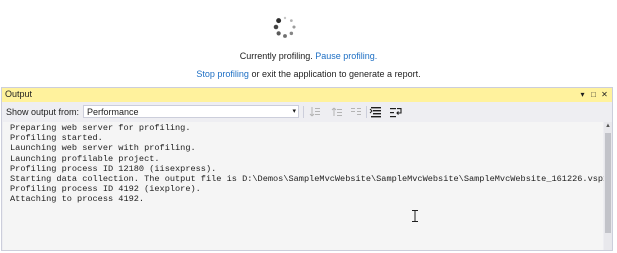 This screenshot has width=617, height=253. Describe the element at coordinates (307, 95) in the screenshot. I see `output-window-titlebar: Output ▾ □ ✕` at that location.